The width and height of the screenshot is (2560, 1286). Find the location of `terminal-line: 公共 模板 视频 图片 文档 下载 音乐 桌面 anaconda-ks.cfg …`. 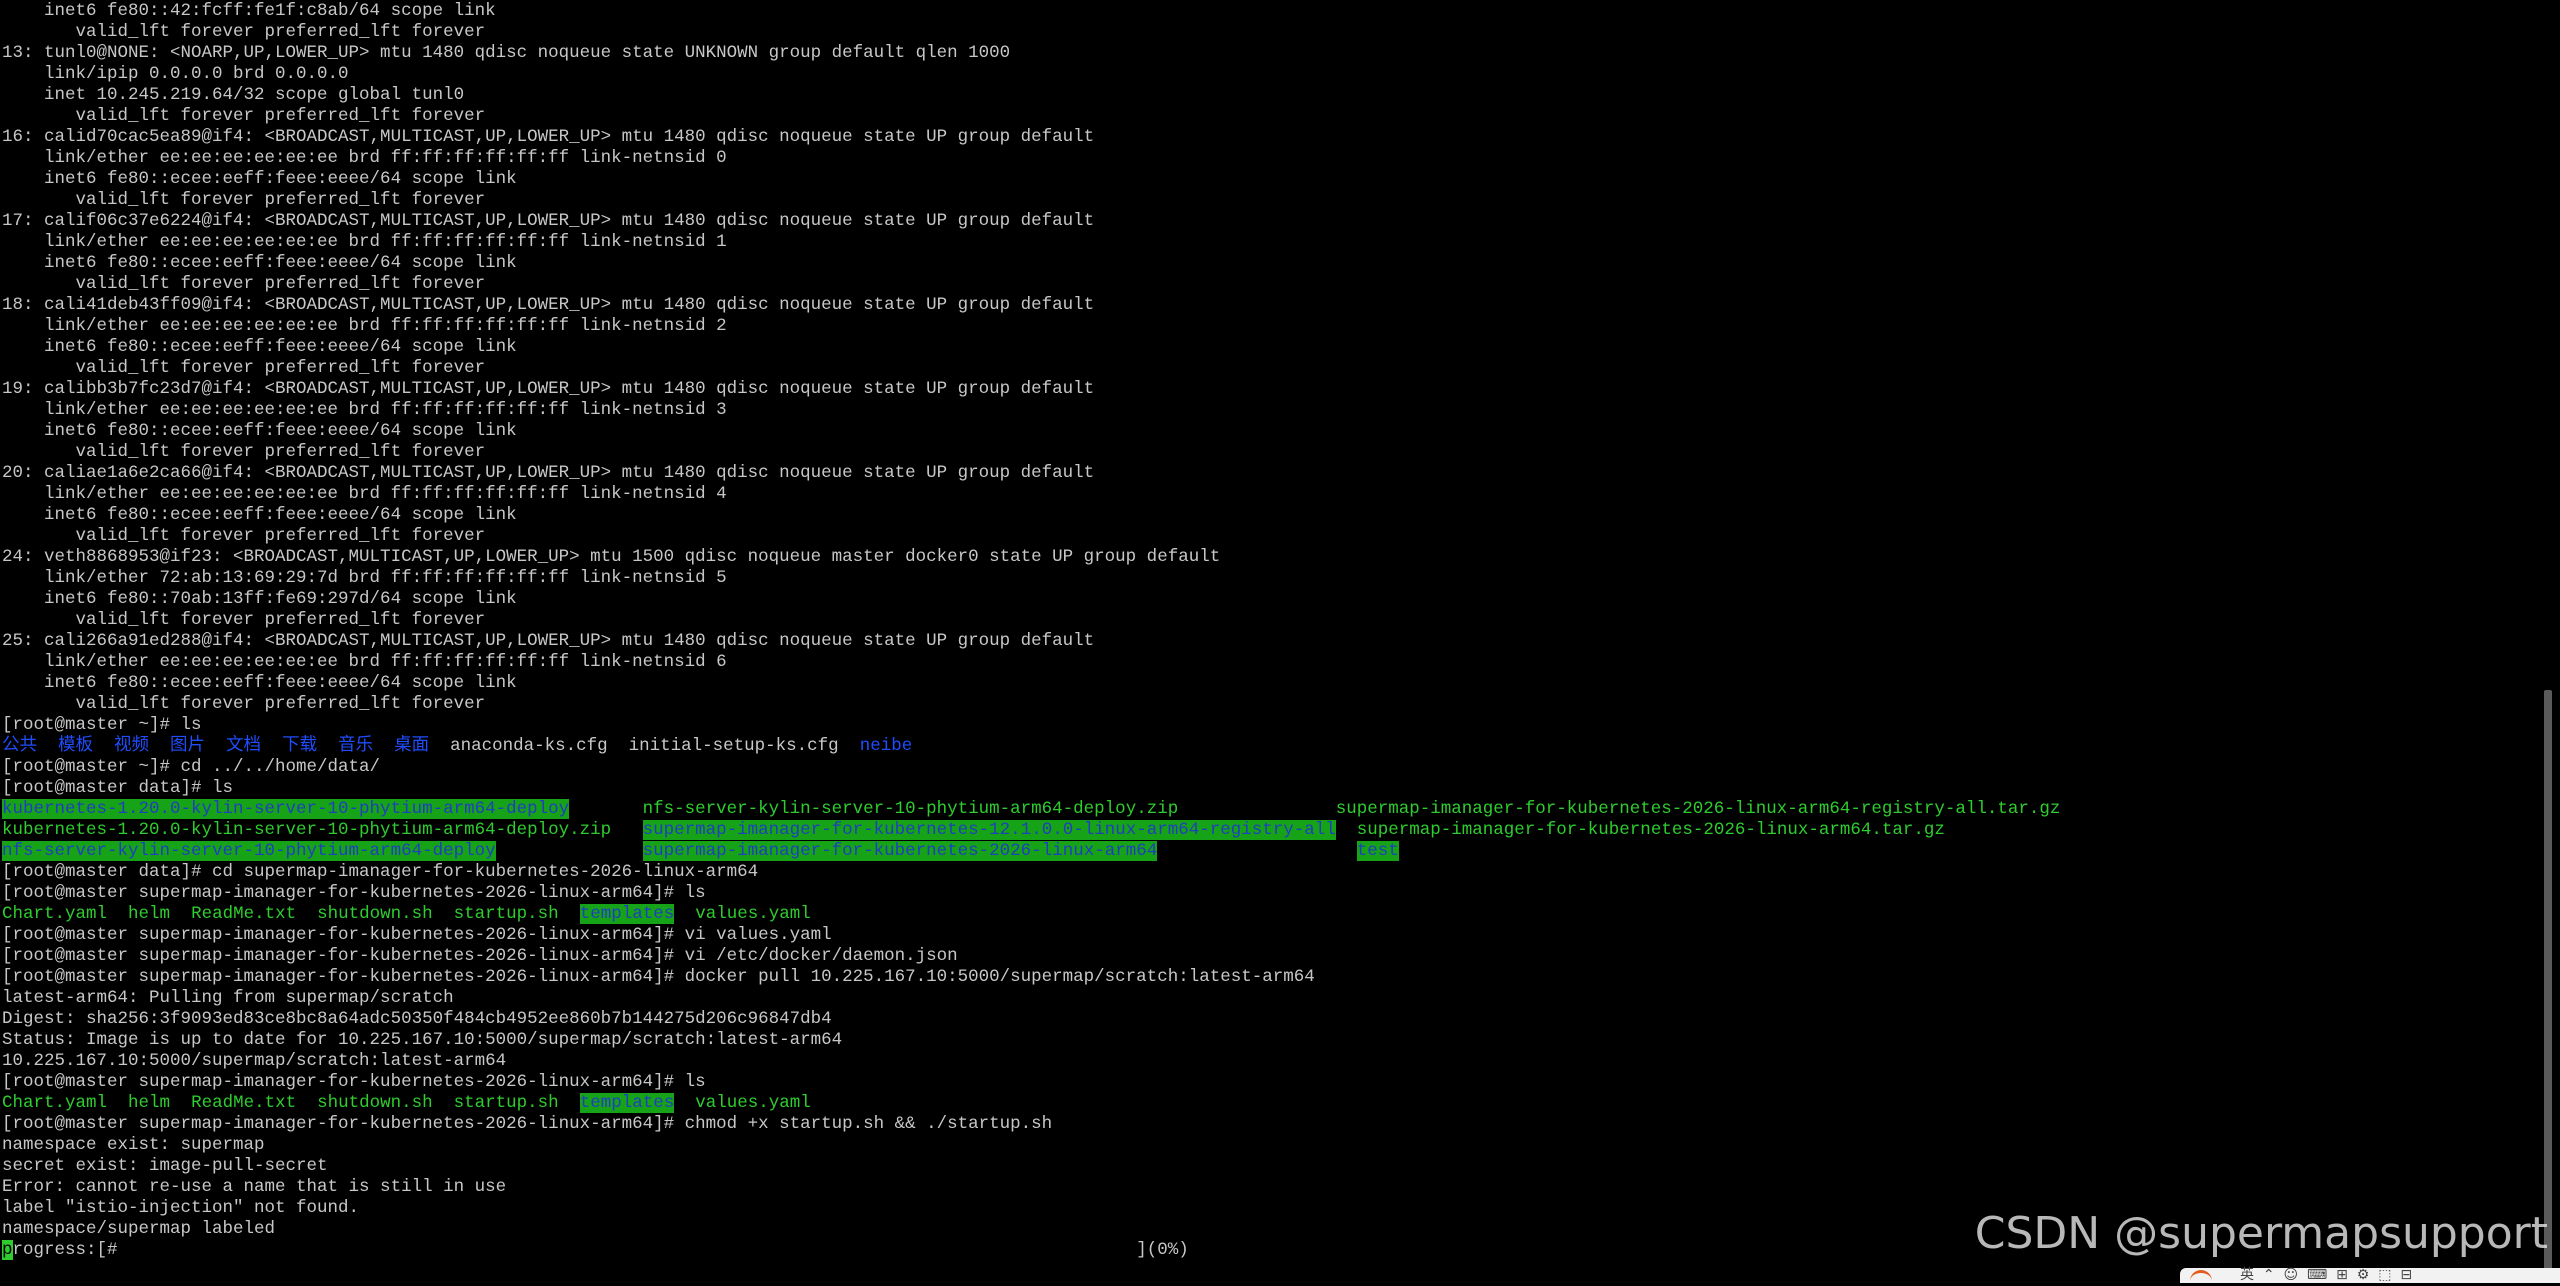

terminal-line: 公共 模板 视频 图片 文档 下载 音乐 桌面 anaconda-ks.cfg … is located at coordinates (1031, 746).